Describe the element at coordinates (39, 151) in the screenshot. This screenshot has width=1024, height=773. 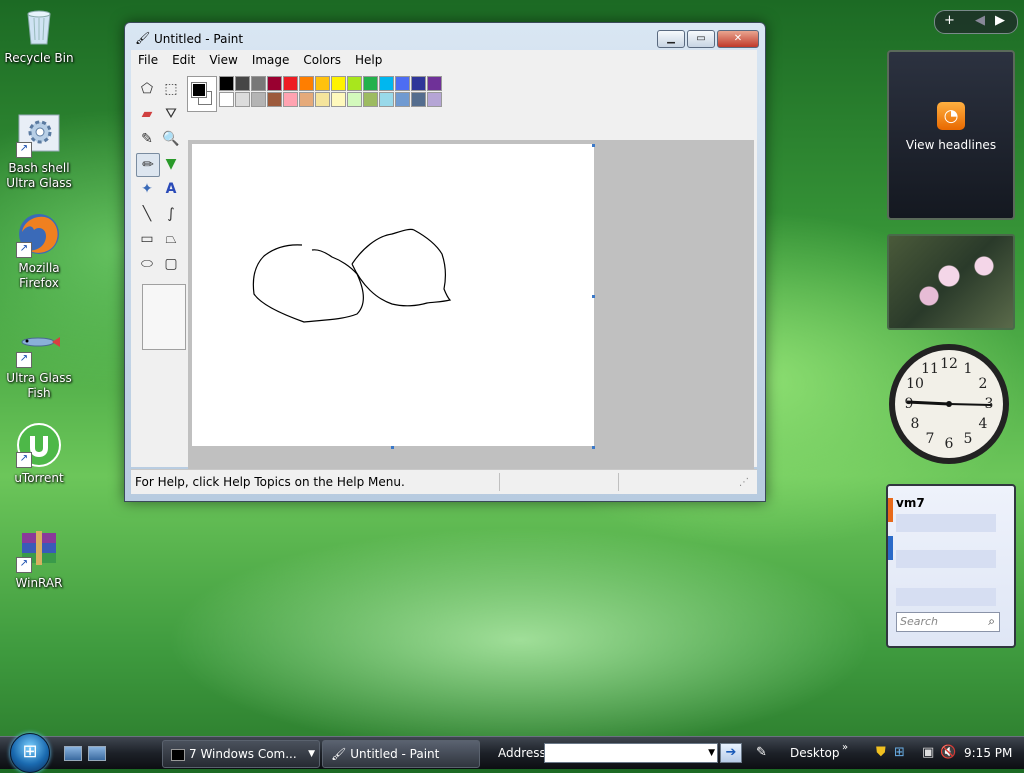
I see `desktop-icon-bash-shell: ↗ Bash shell Ultra Glass` at that location.